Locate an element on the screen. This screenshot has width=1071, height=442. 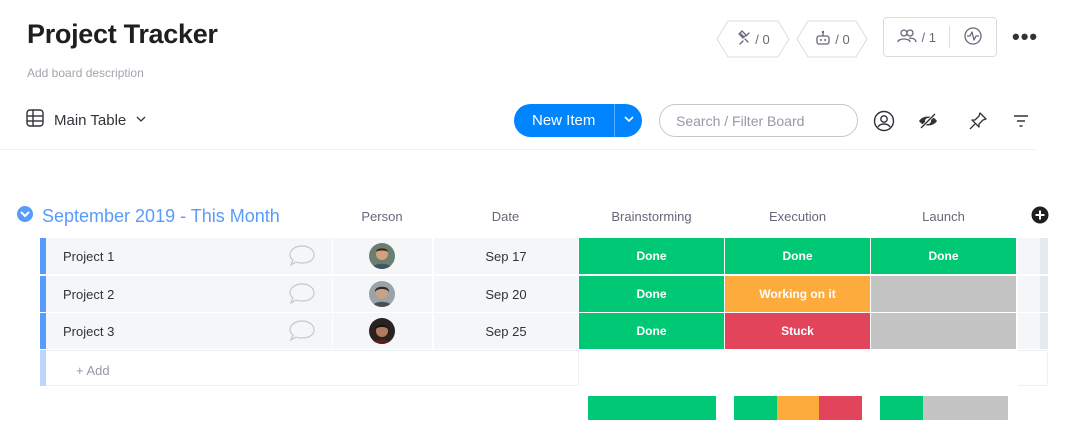
status-execution: Working on it is located at coordinates (797, 294).